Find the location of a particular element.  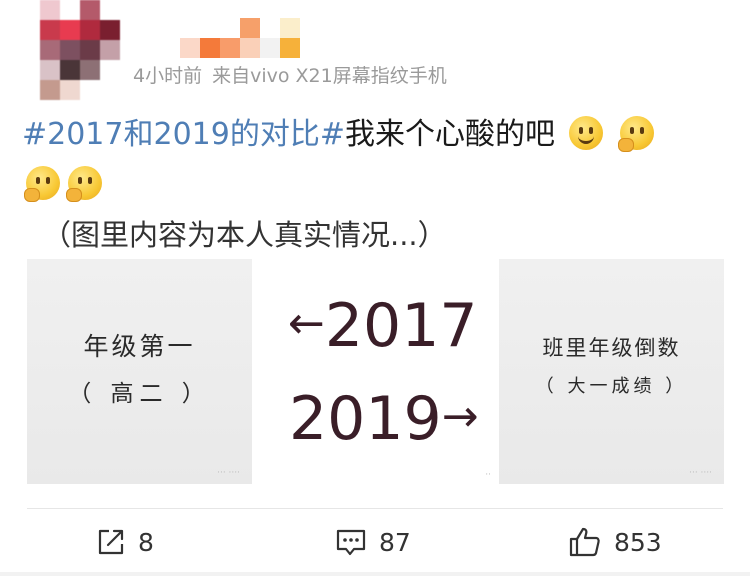

comment-icon is located at coordinates (351, 542).